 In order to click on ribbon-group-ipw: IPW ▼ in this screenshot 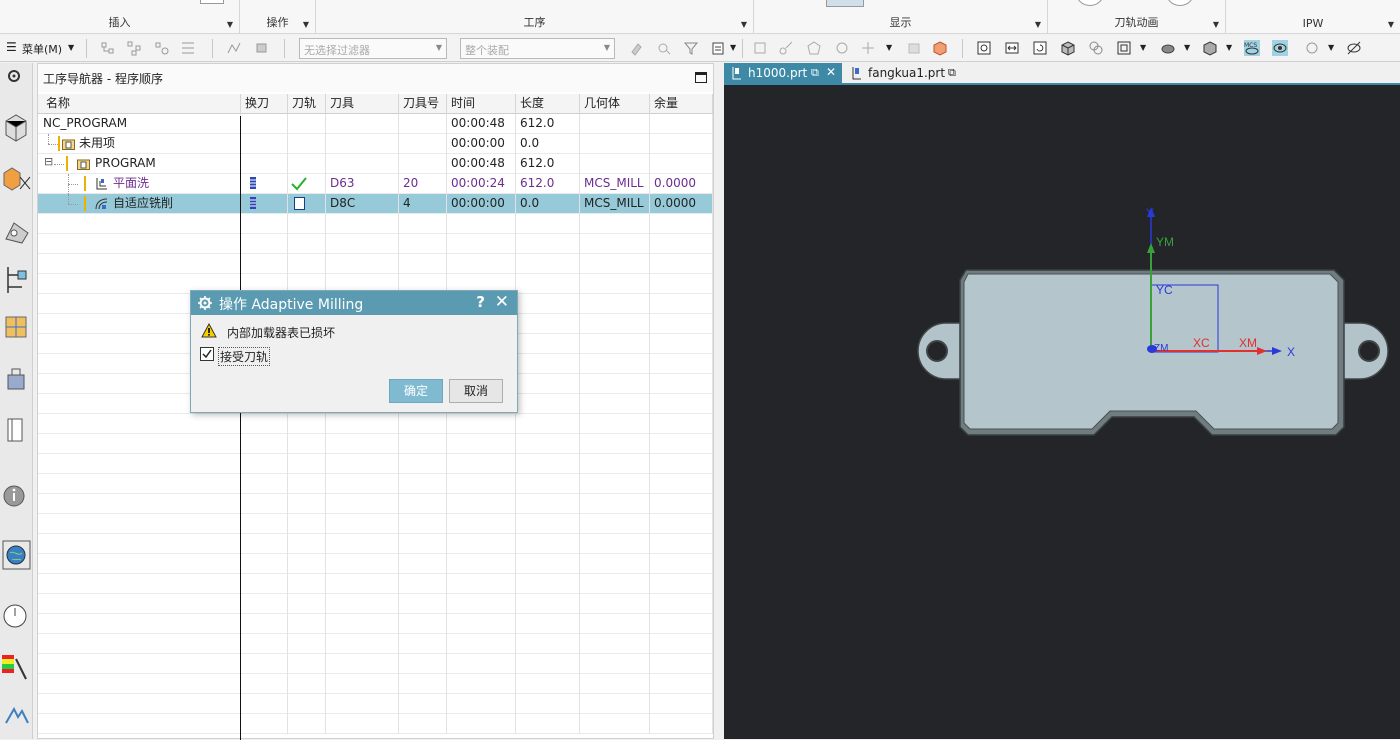, I will do `click(1313, 17)`.